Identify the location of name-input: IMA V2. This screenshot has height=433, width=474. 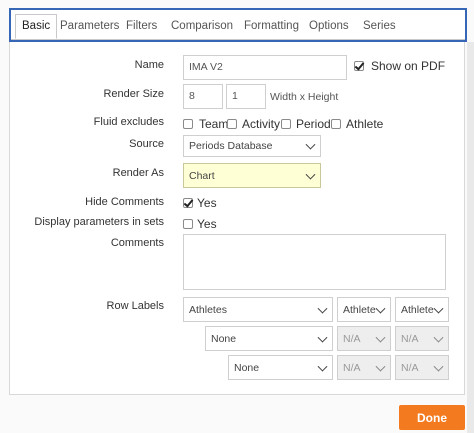
(265, 67).